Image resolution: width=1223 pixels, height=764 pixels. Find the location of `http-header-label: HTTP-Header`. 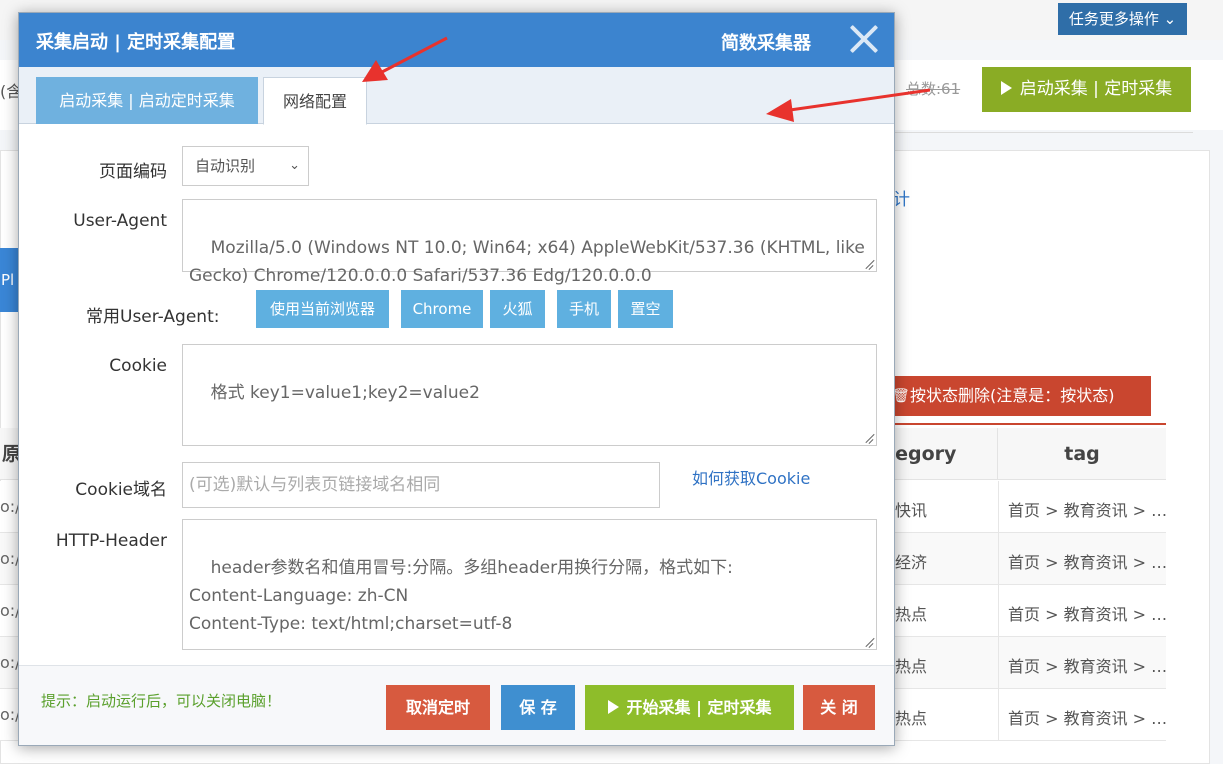

http-header-label: HTTP-Header is located at coordinates (111, 541).